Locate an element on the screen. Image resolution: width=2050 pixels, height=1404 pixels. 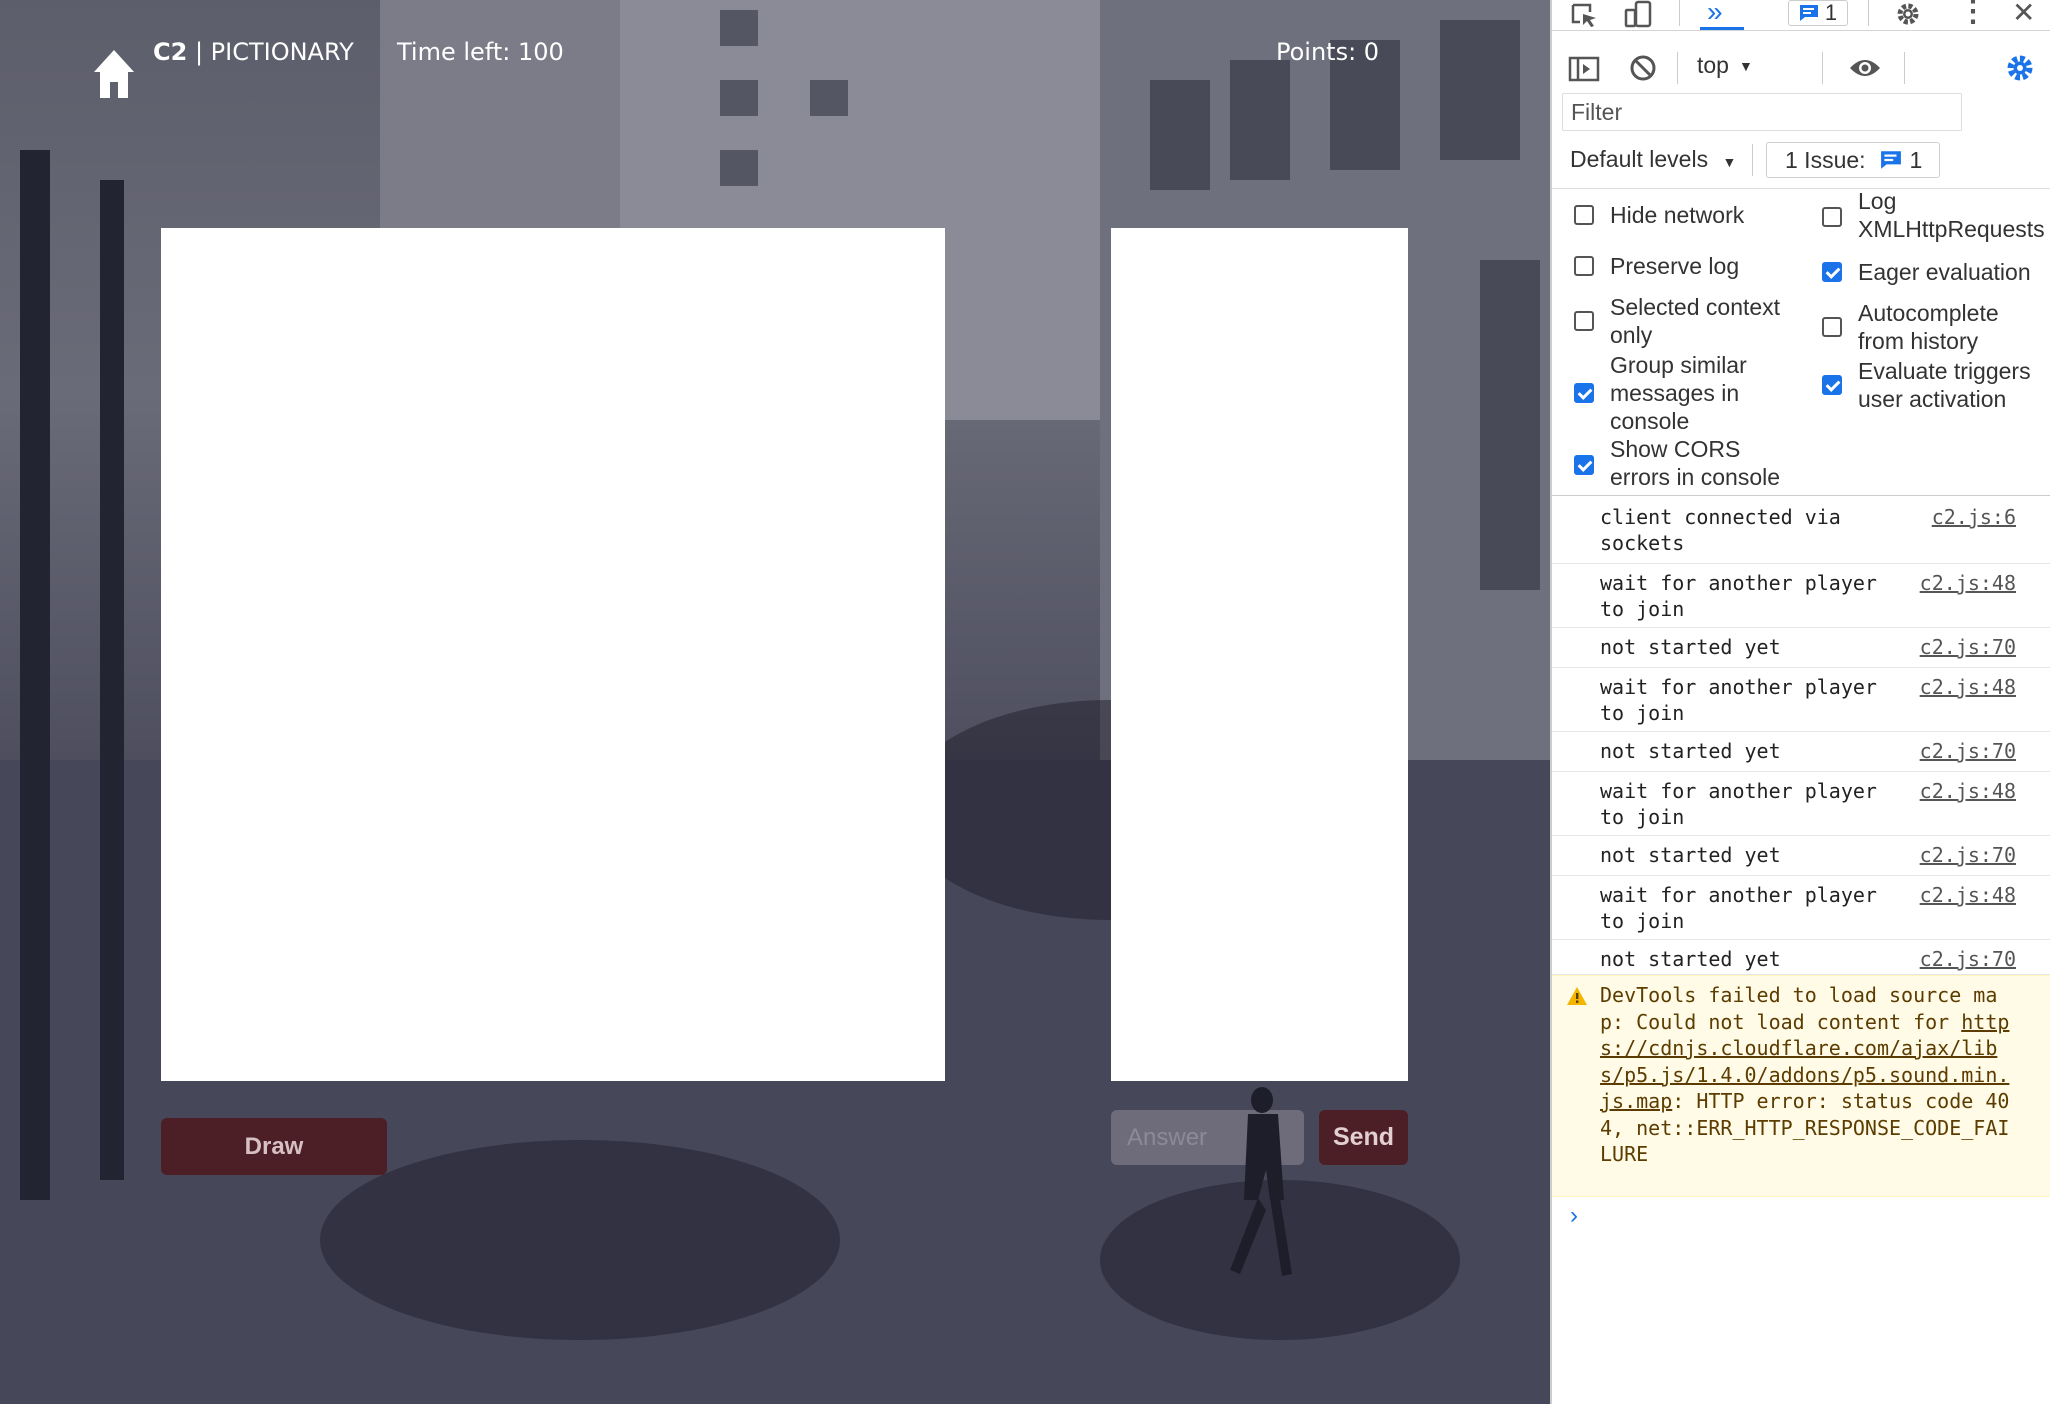
preserve-log-checkbox is located at coordinates (1584, 266).